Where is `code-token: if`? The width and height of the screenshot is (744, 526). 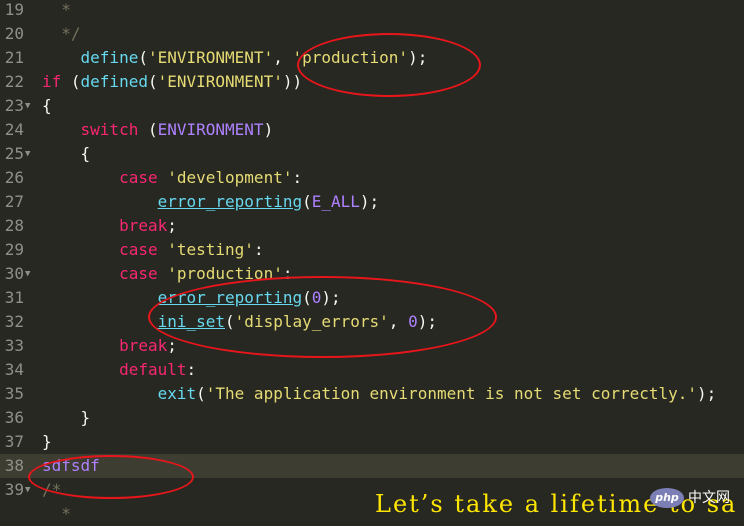
code-token: if is located at coordinates (52, 81).